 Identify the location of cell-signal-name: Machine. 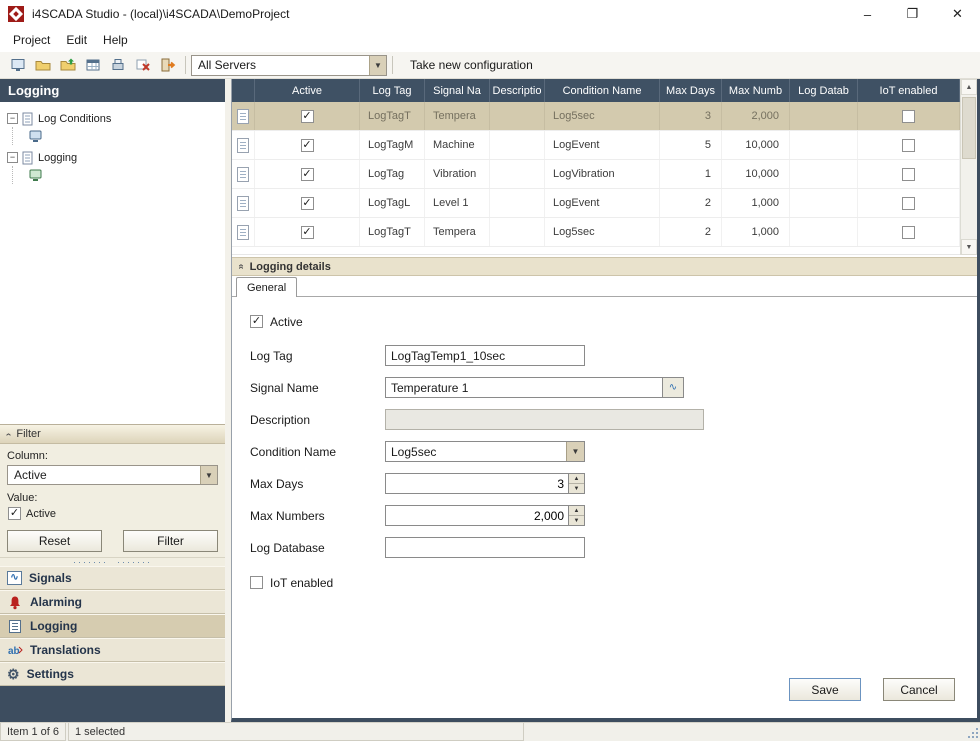
(457, 145).